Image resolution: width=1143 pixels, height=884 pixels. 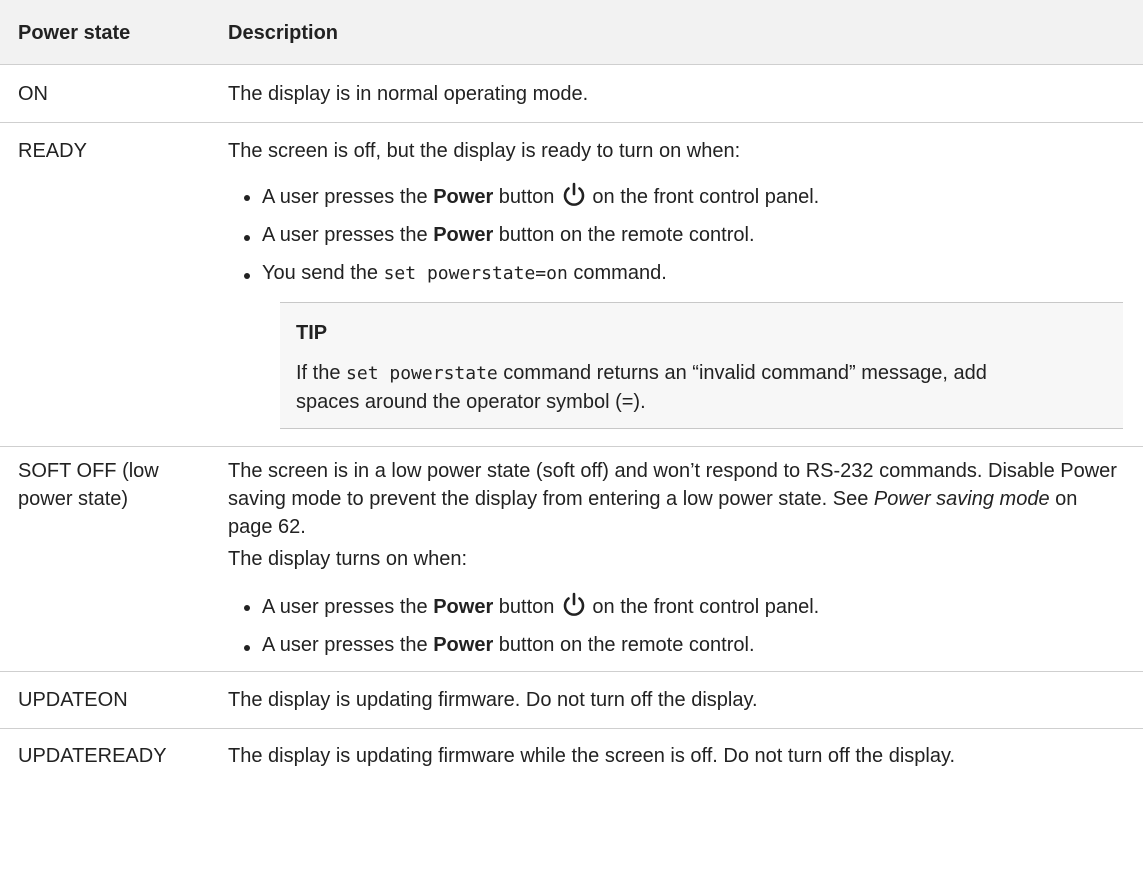 What do you see at coordinates (408, 93) in the screenshot?
I see `desc-on: The display is in normal operating mode.` at bounding box center [408, 93].